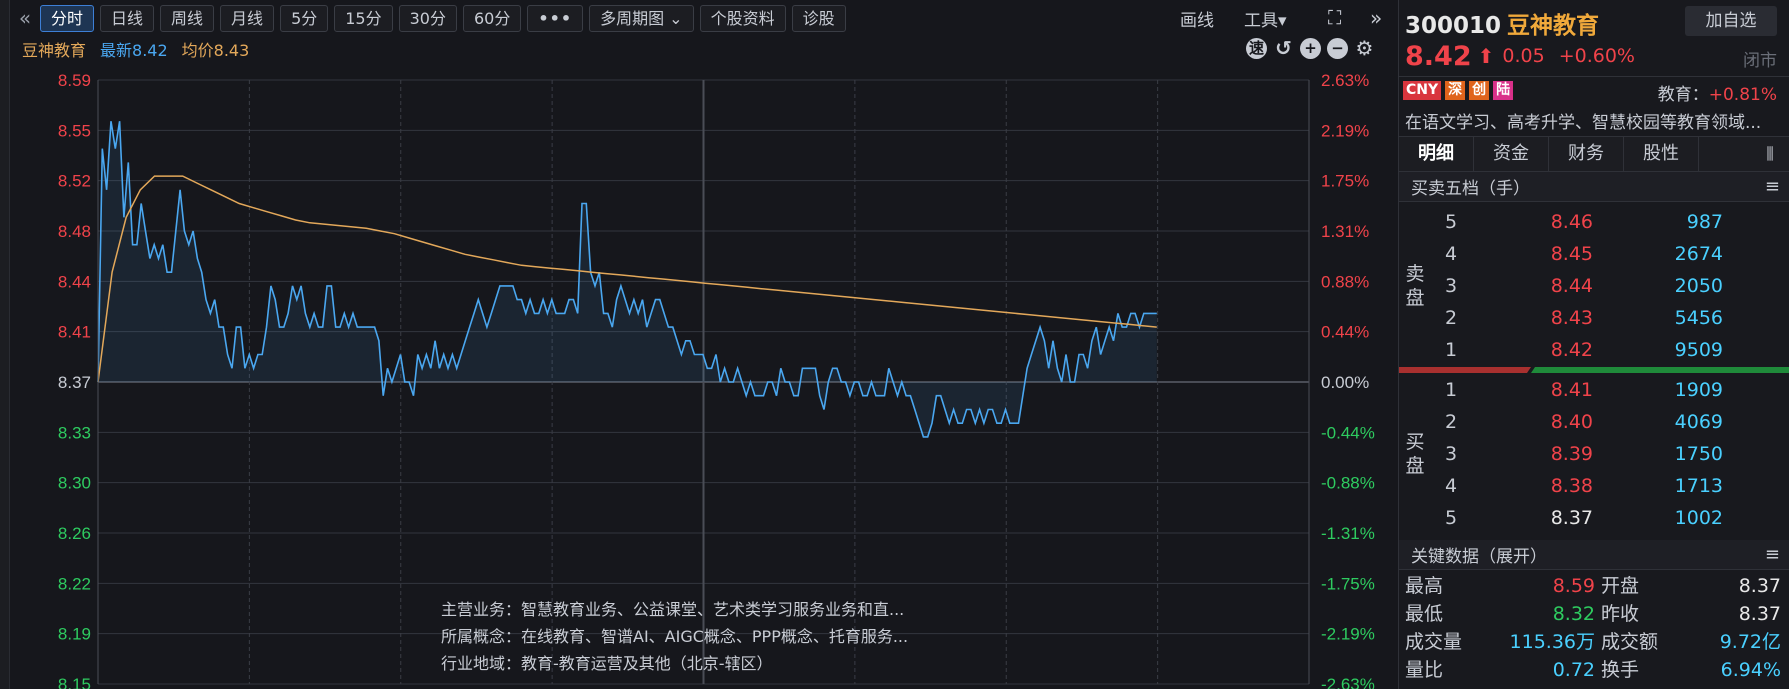 The image size is (1789, 689). What do you see at coordinates (1760, 61) in the screenshot?
I see `market-status: 闭市` at bounding box center [1760, 61].